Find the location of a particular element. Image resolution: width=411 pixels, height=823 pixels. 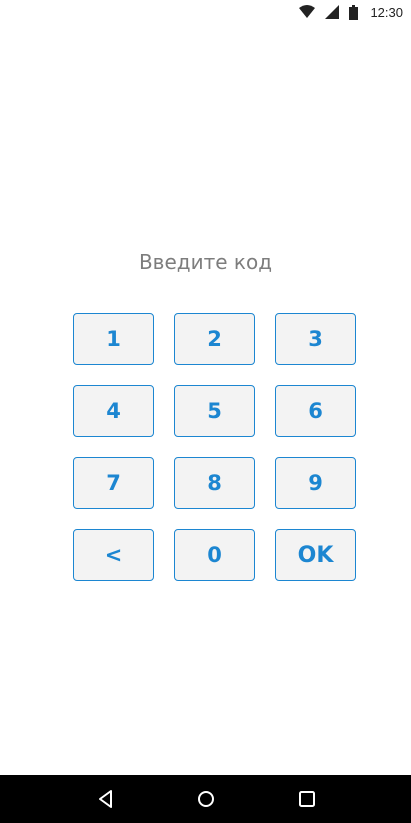

key-3: 3 is located at coordinates (315, 339).